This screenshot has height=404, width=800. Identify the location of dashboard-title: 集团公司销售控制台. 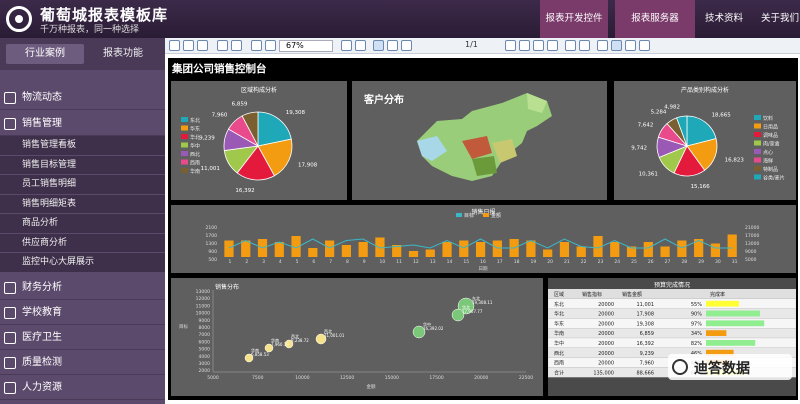
(219, 69).